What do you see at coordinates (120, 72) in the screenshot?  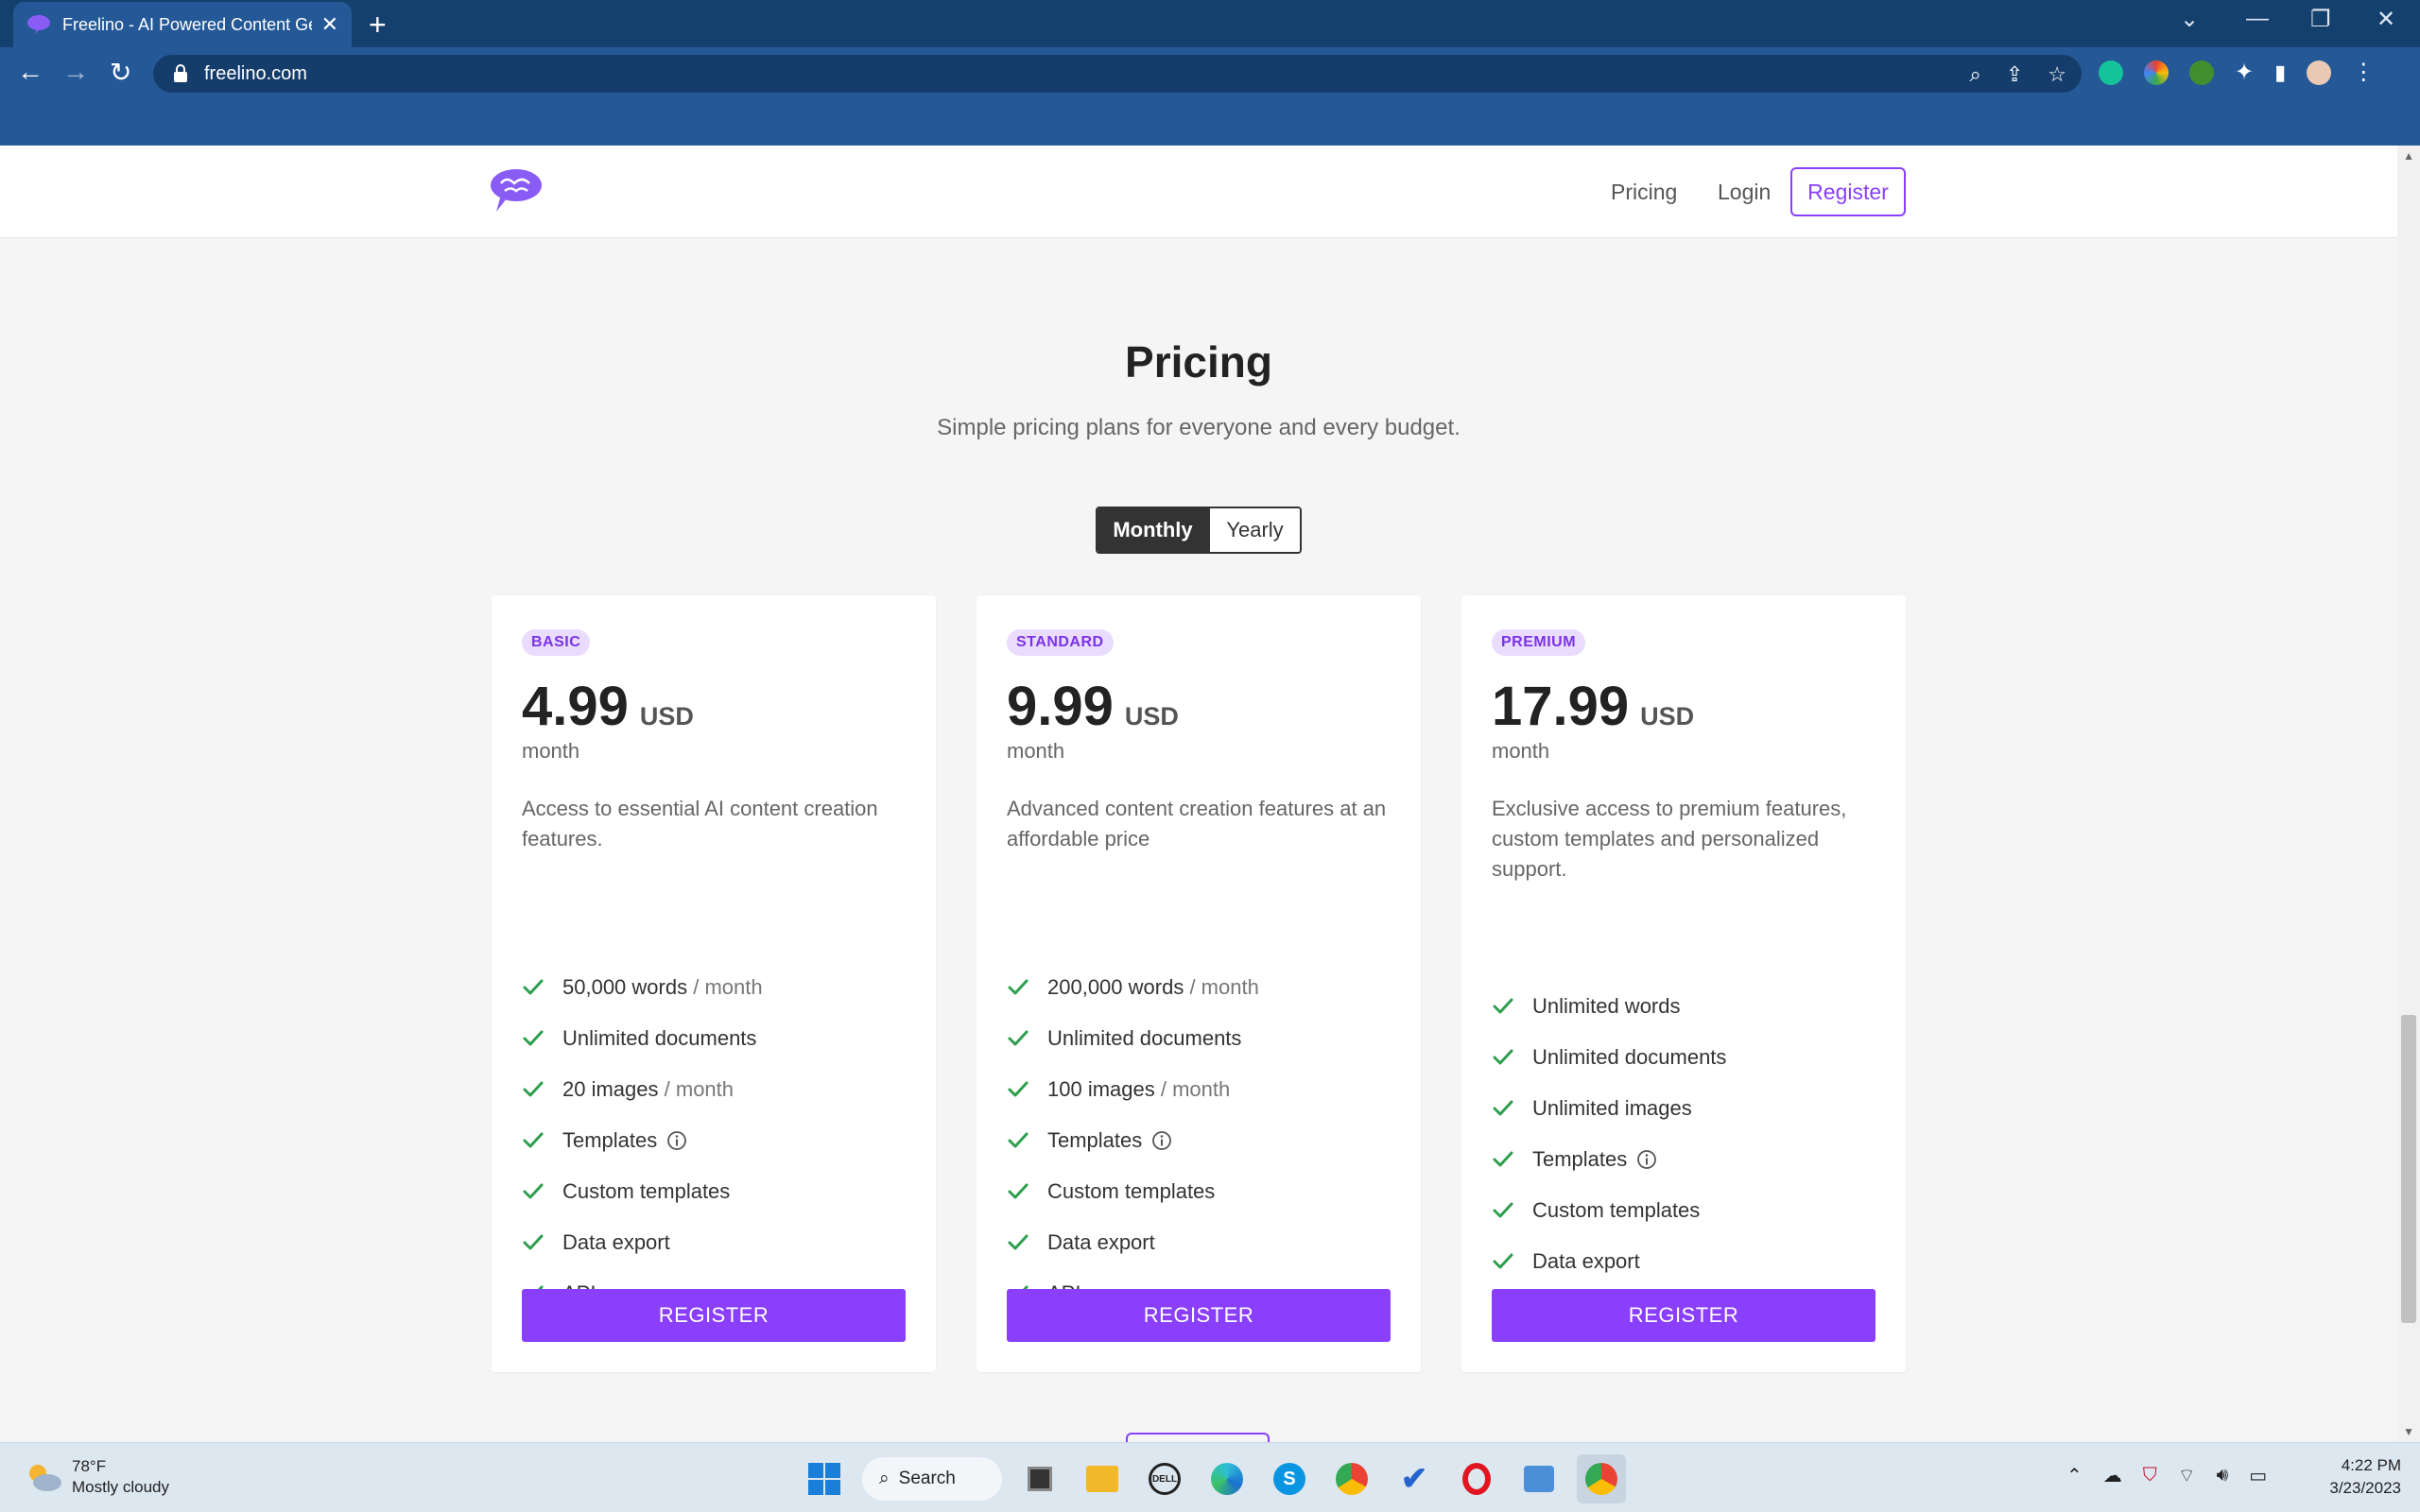 I see `reload-icon: ↻` at bounding box center [120, 72].